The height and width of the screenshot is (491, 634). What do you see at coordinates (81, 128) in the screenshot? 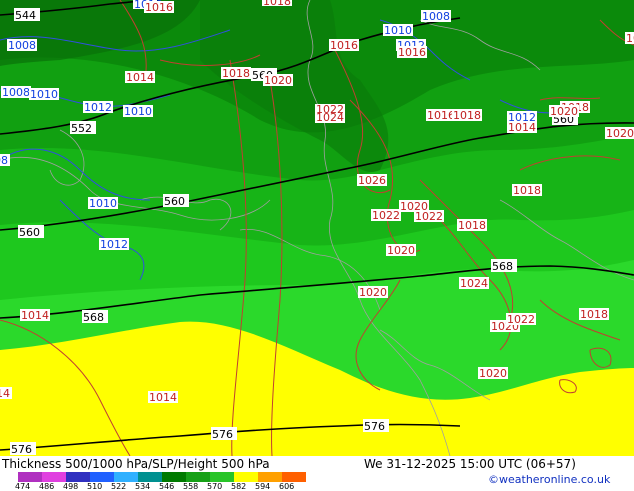
I see `height-label: 552` at bounding box center [81, 128].